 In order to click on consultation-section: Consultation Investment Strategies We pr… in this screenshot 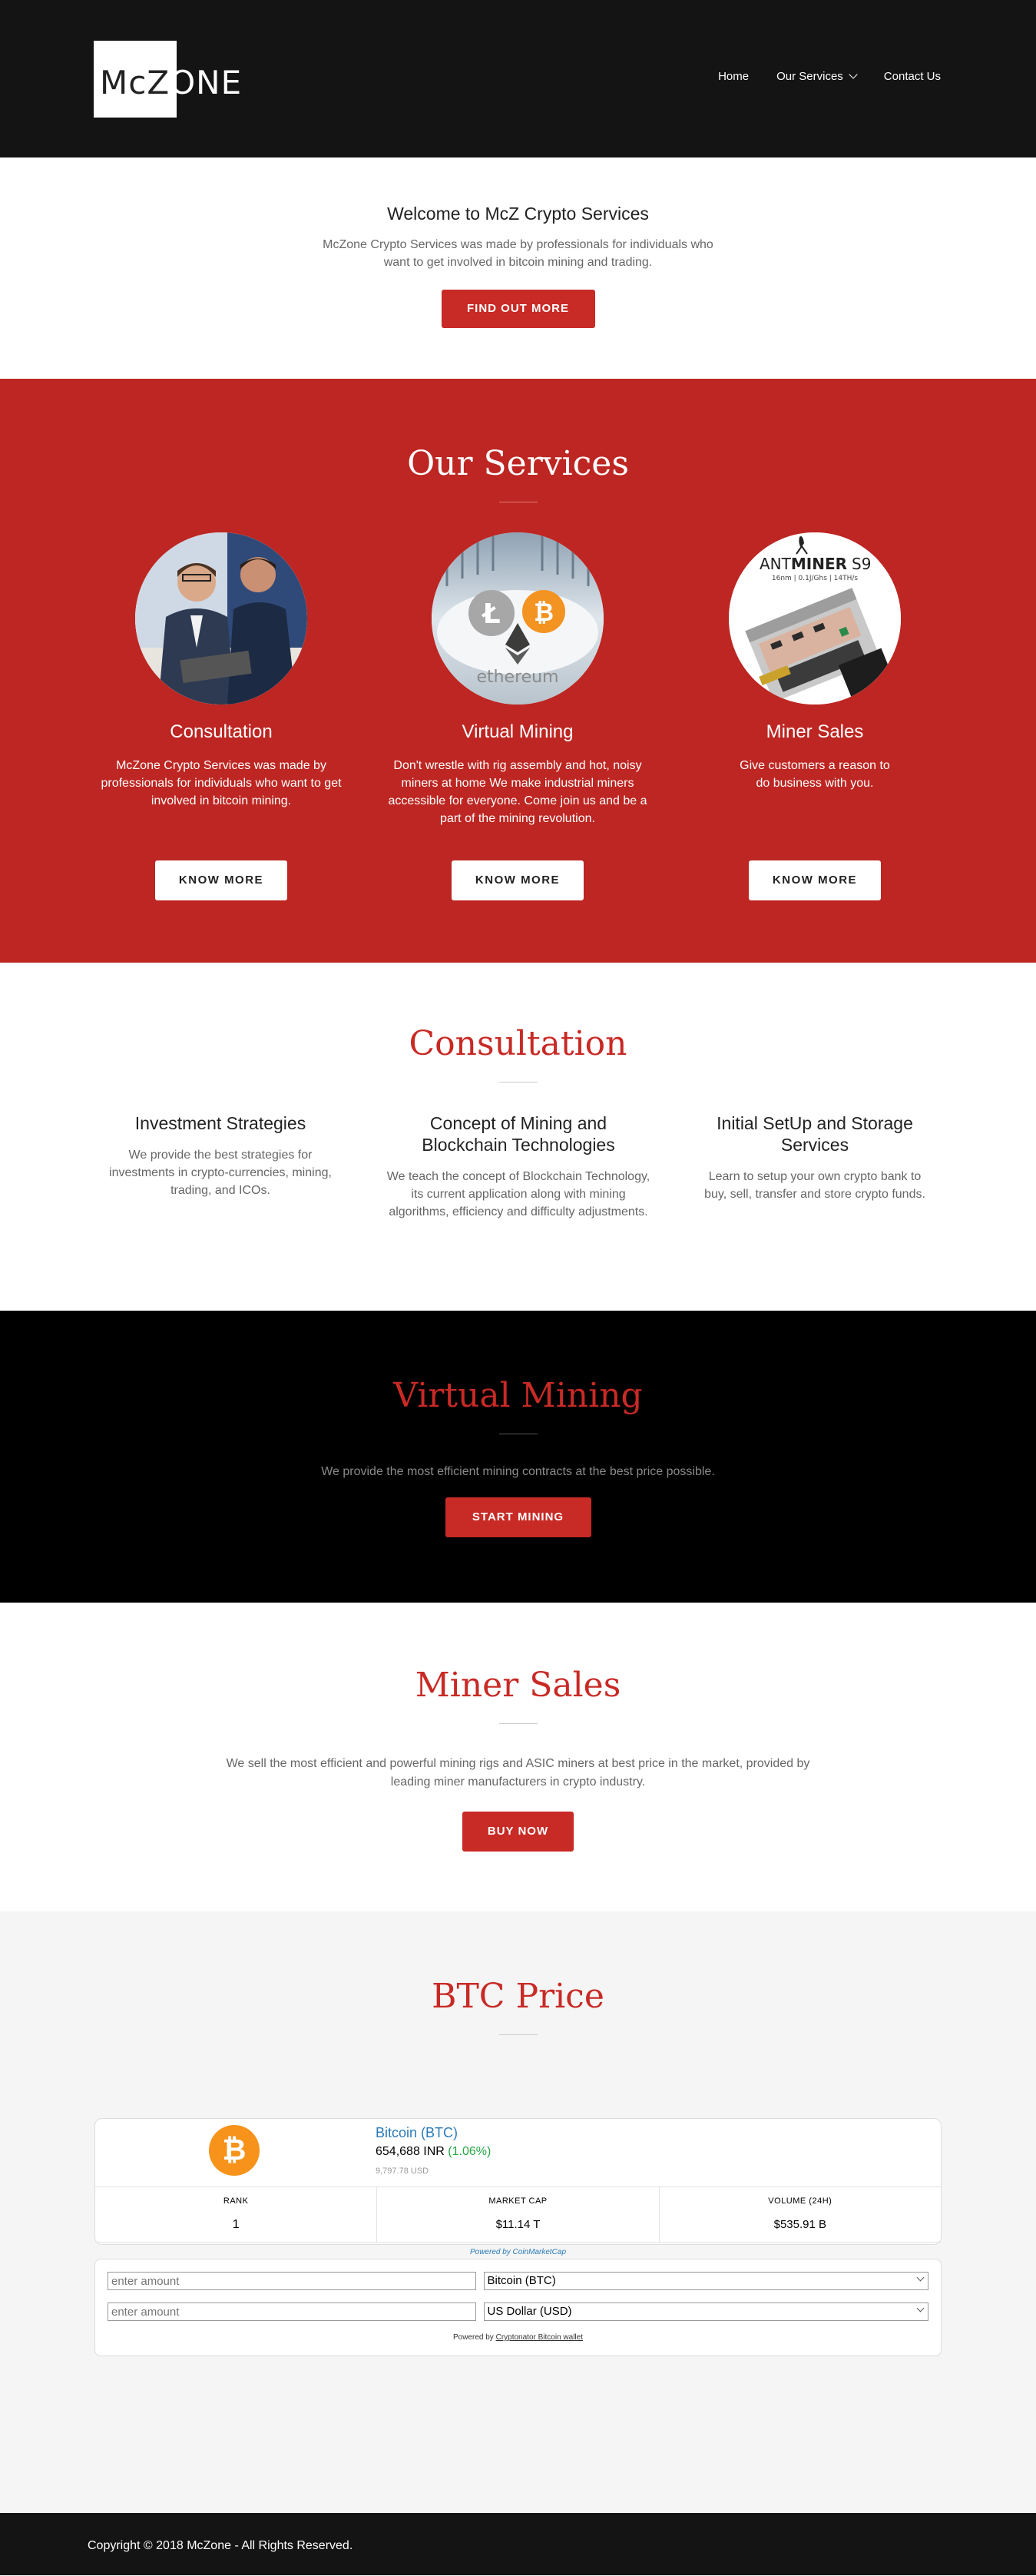, I will do `click(518, 1137)`.